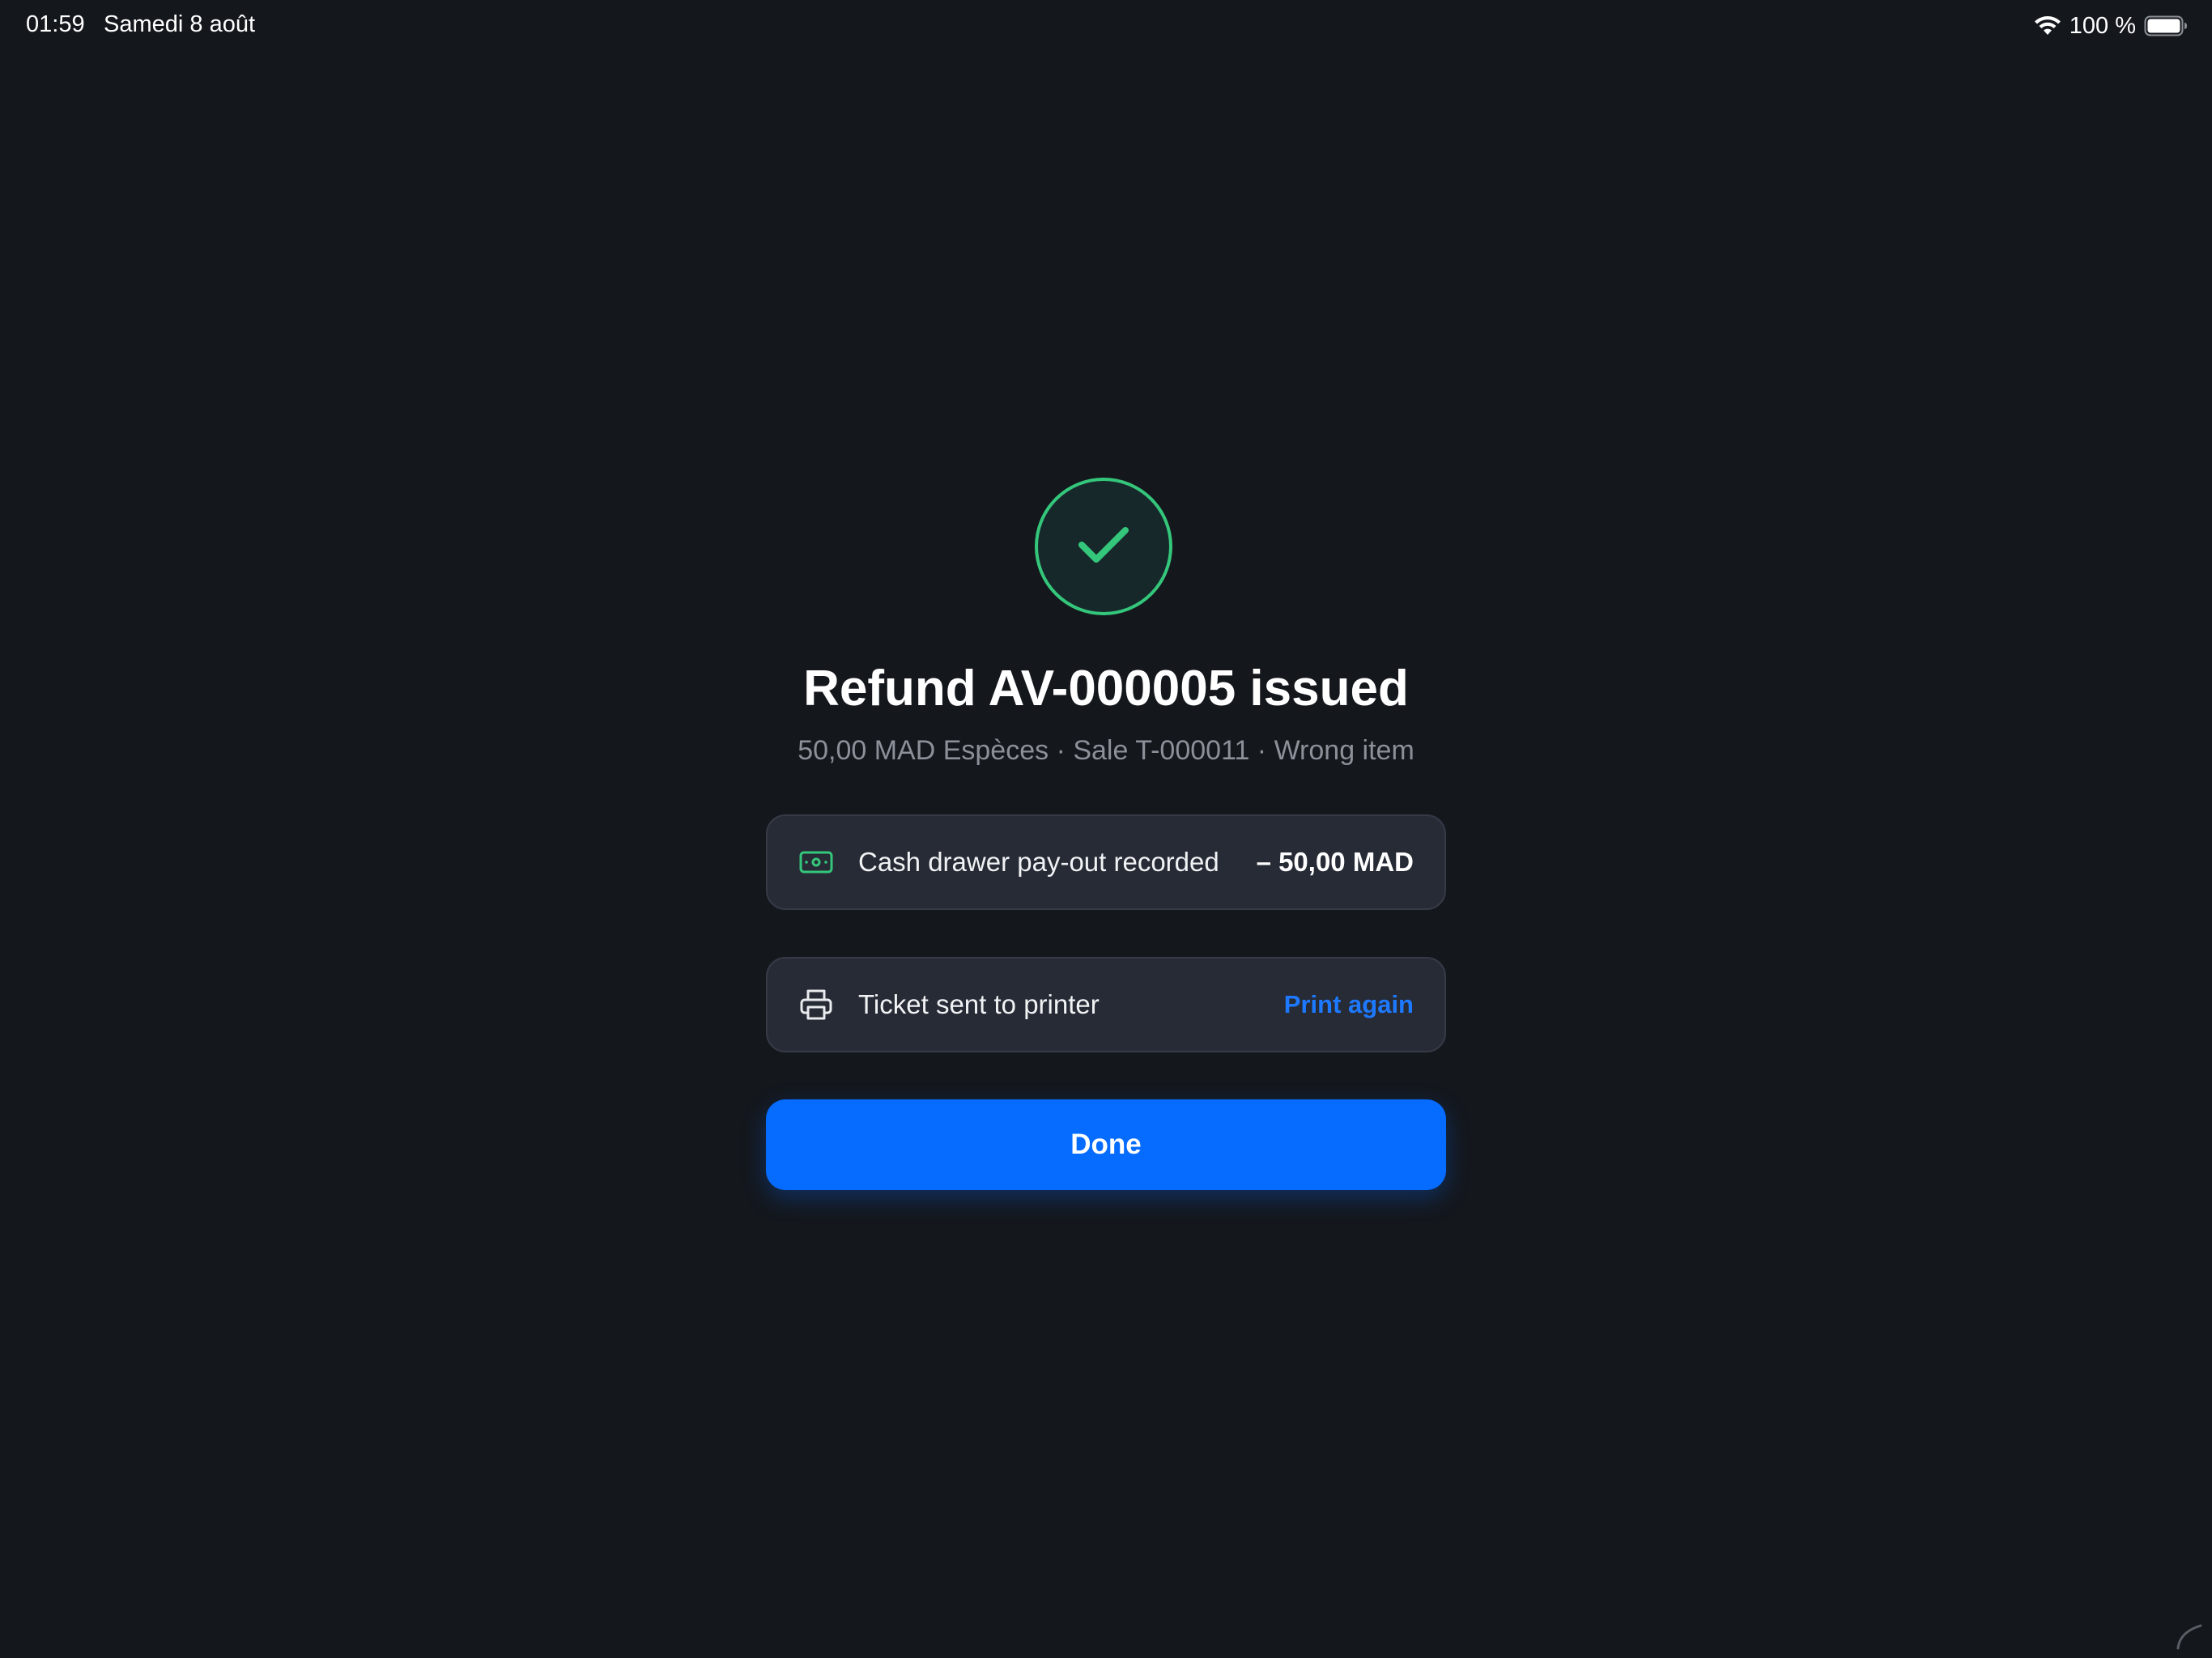 Image resolution: width=2212 pixels, height=1658 pixels. I want to click on cash-payout-label: Cash drawer pay-out recorded, so click(1038, 862).